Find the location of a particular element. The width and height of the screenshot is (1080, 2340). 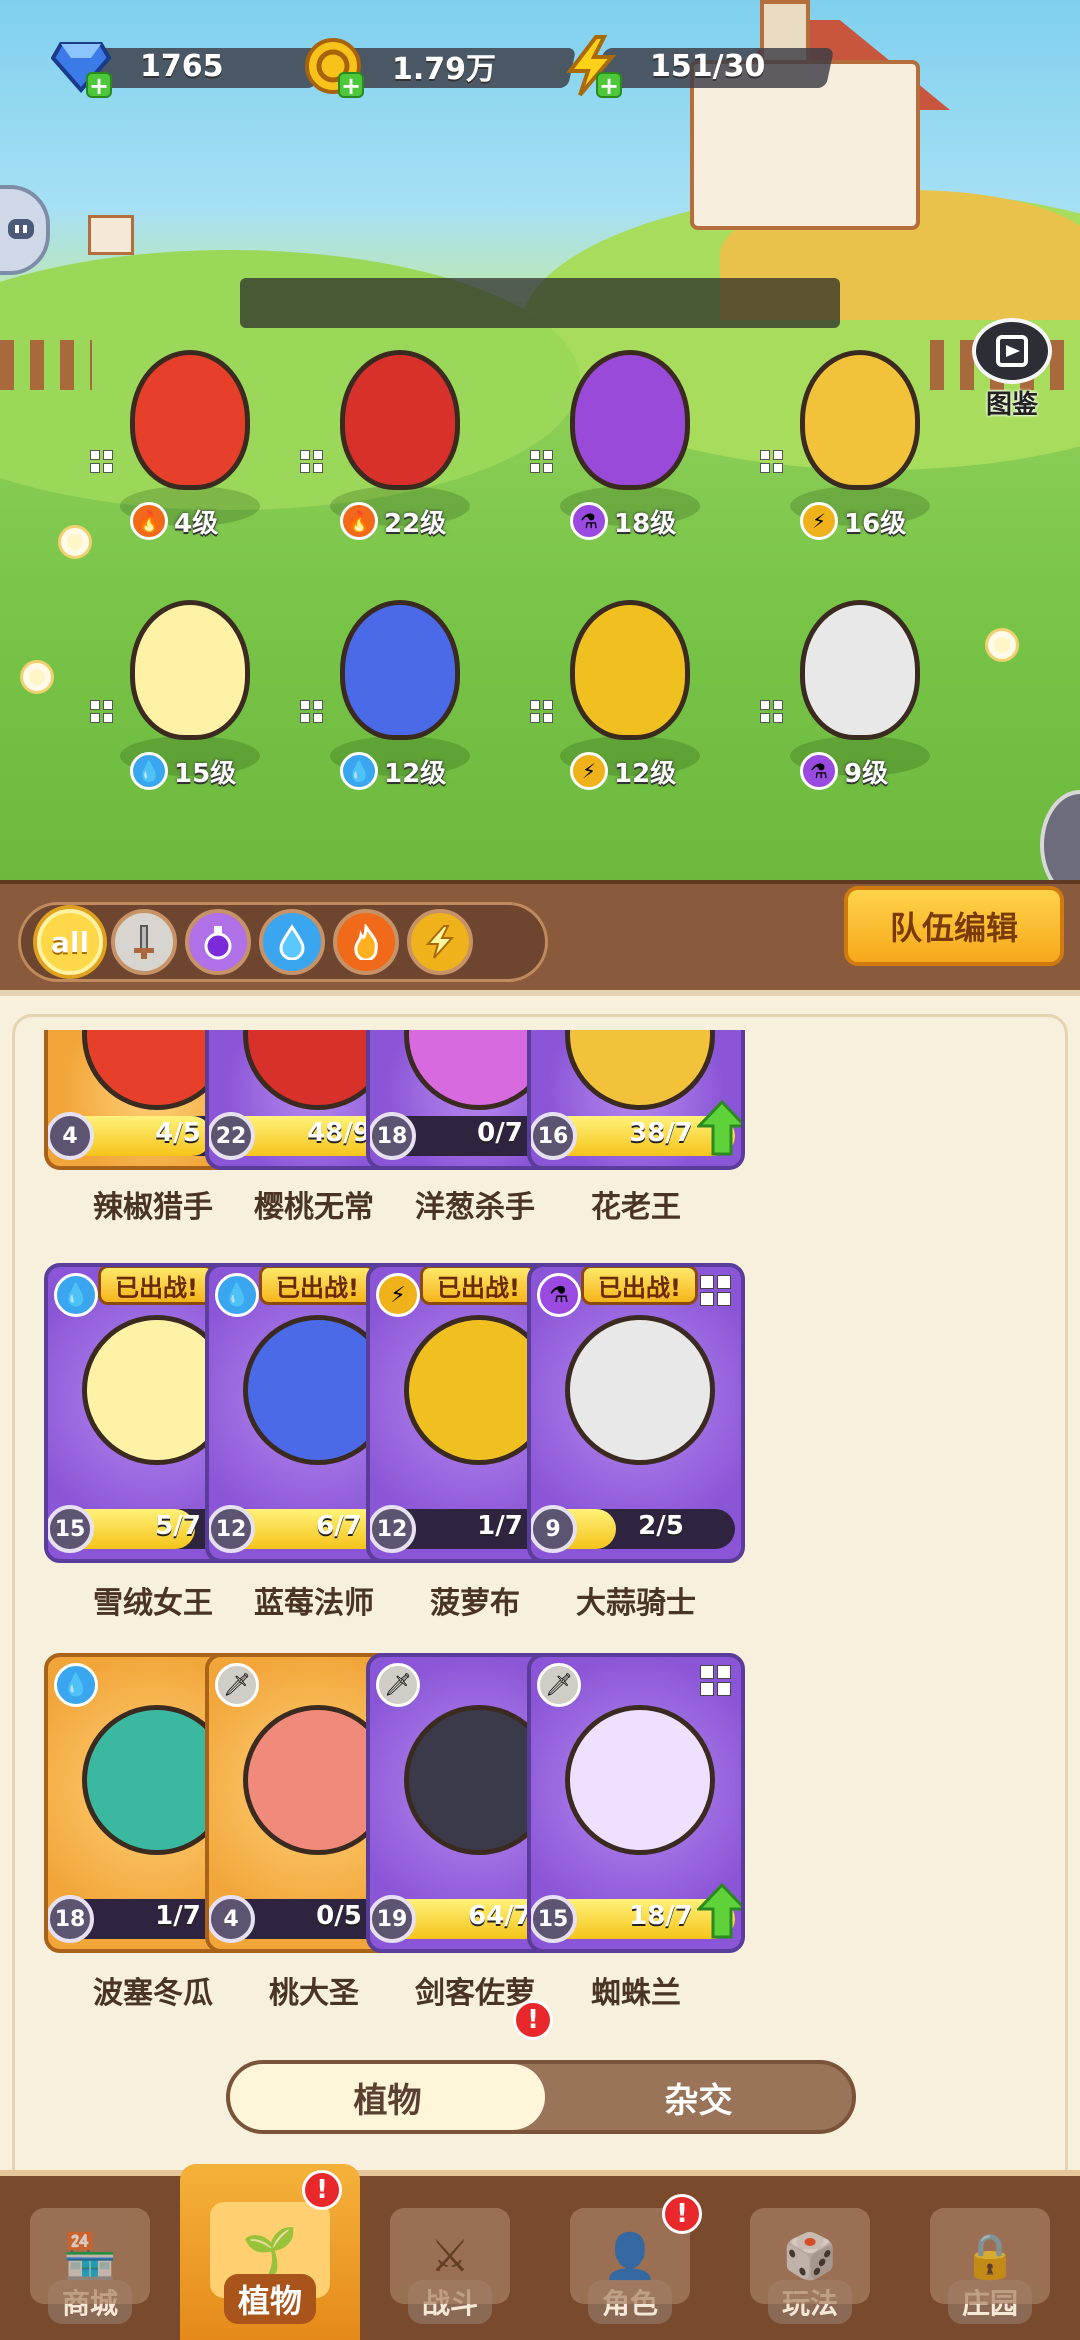

plant-card: 38/7 16 is located at coordinates (636, 1100).